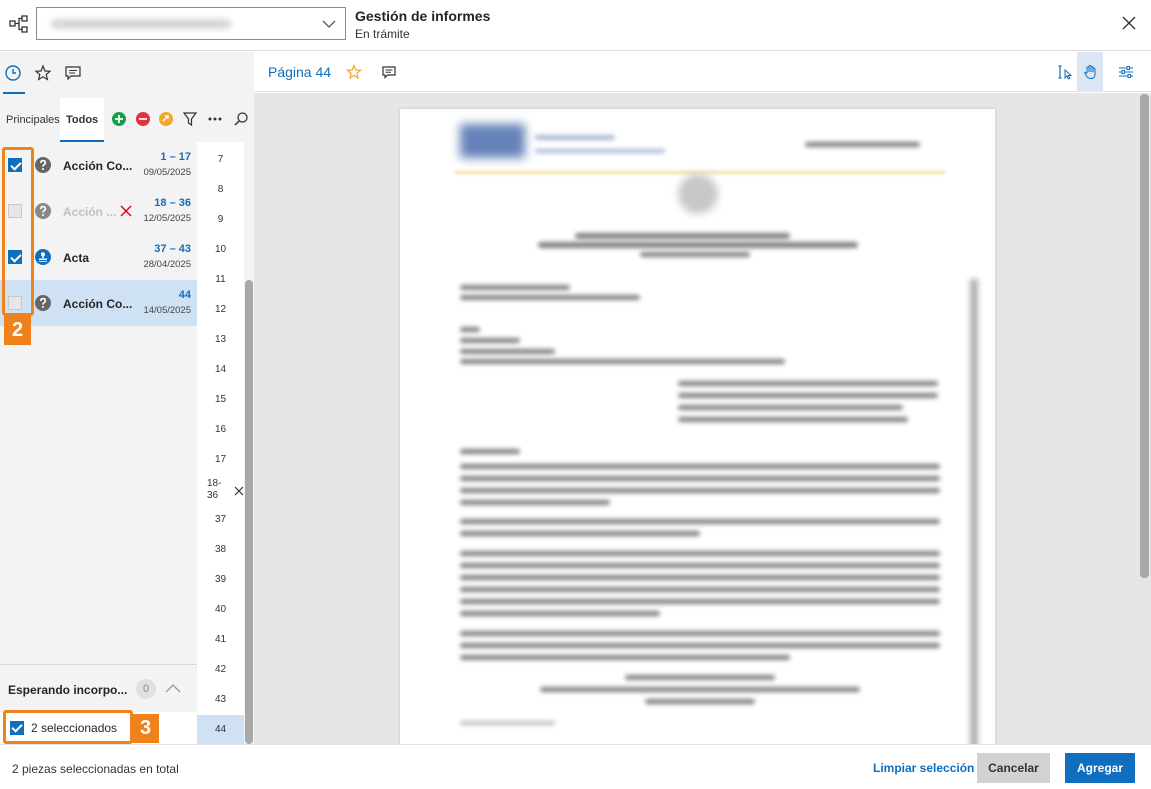 This screenshot has width=1151, height=789. What do you see at coordinates (329, 24) in the screenshot?
I see `chevron-down-icon` at bounding box center [329, 24].